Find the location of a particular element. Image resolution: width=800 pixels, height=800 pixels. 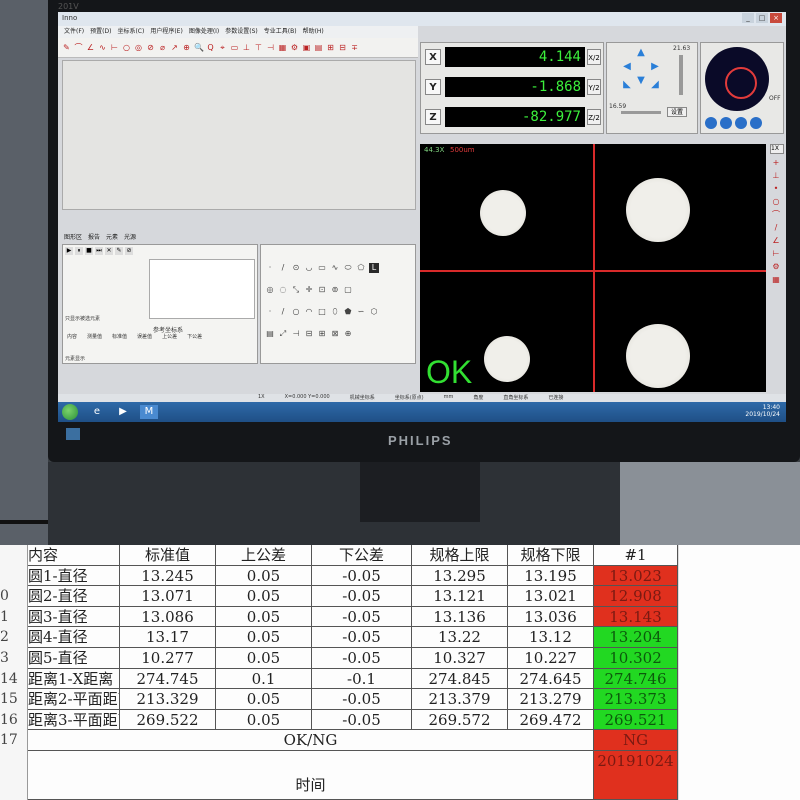

table-cell: 274.845 is located at coordinates (460, 679).